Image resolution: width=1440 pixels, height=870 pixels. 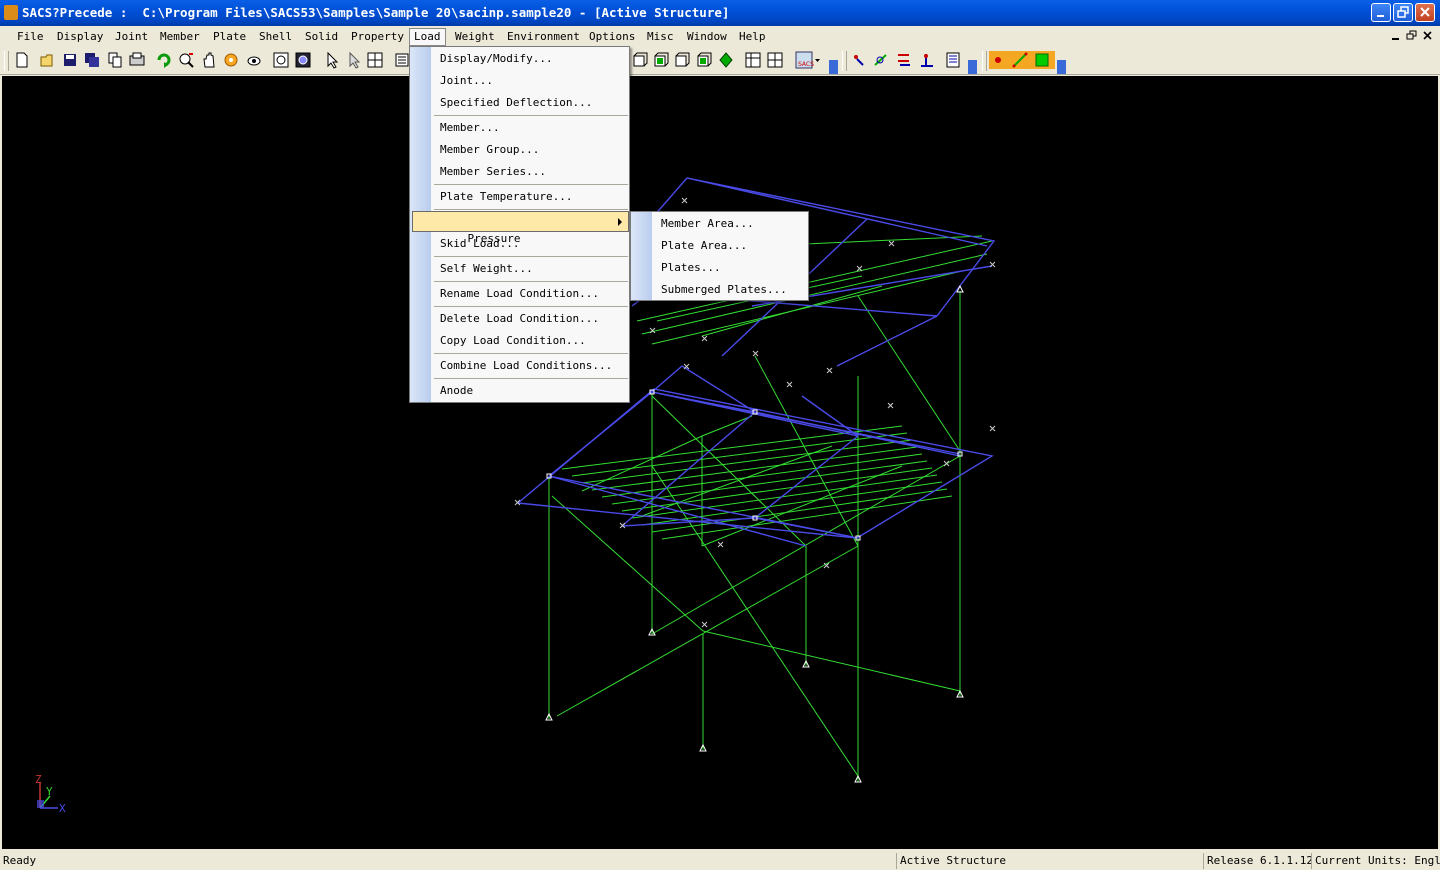 I want to click on axis-y-label: Y, so click(x=49, y=791).